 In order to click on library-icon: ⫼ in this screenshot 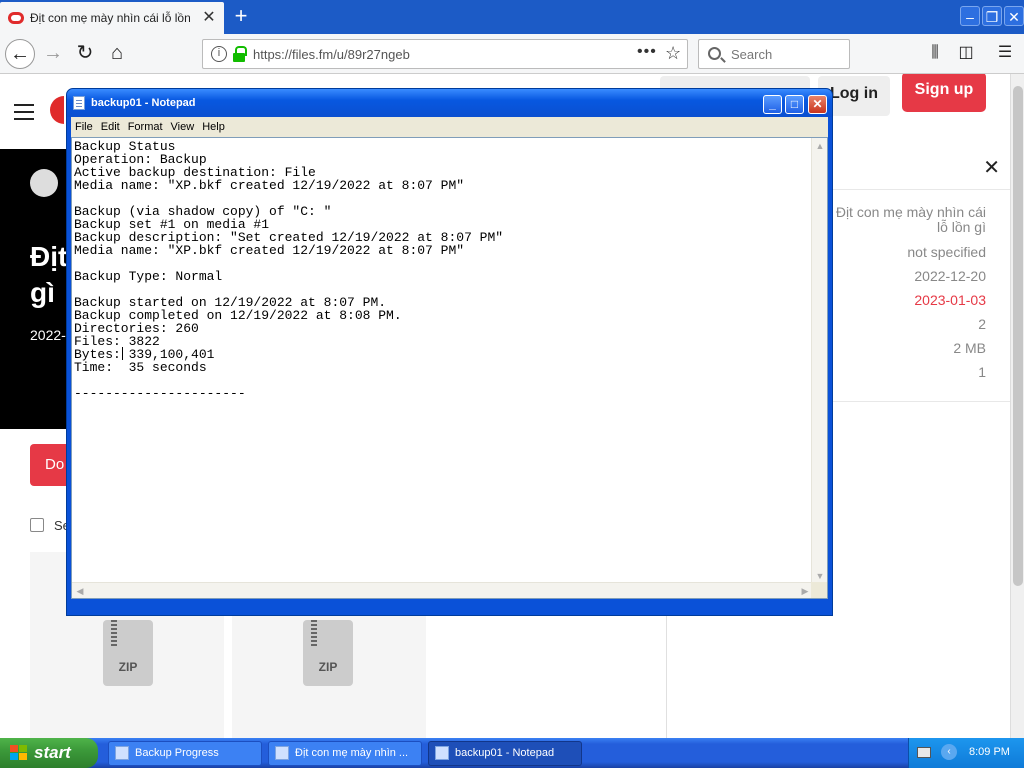, I will do `click(935, 53)`.